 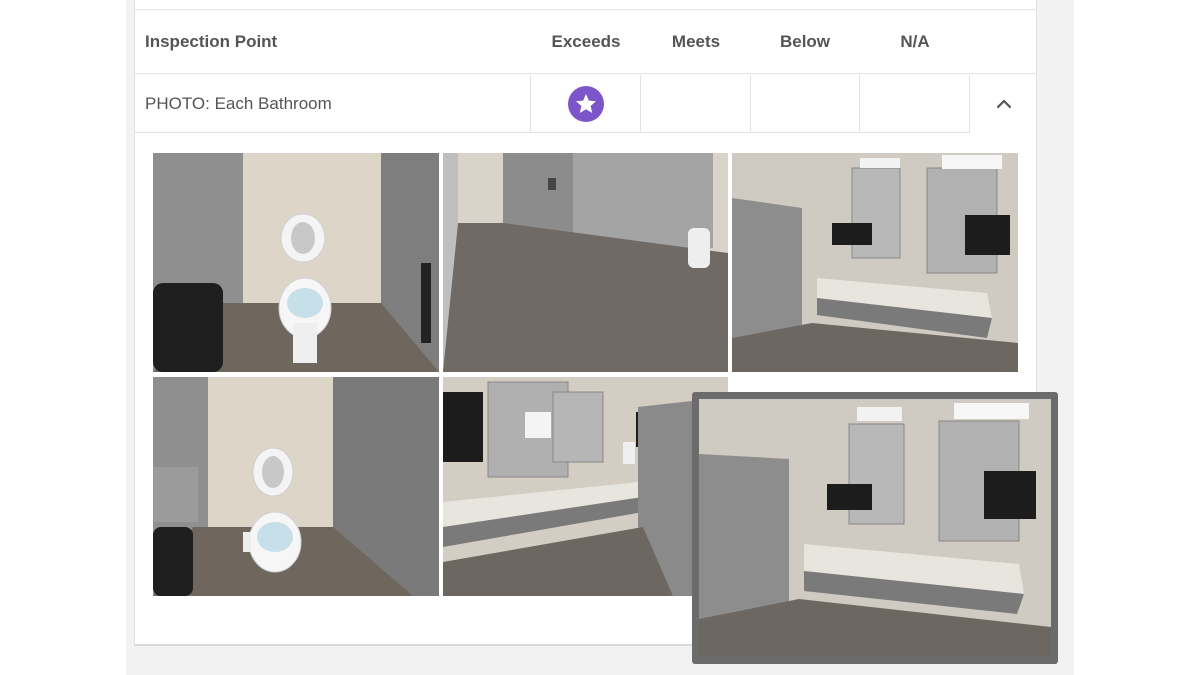 I want to click on header-inspection-point: Inspection Point, so click(x=211, y=41).